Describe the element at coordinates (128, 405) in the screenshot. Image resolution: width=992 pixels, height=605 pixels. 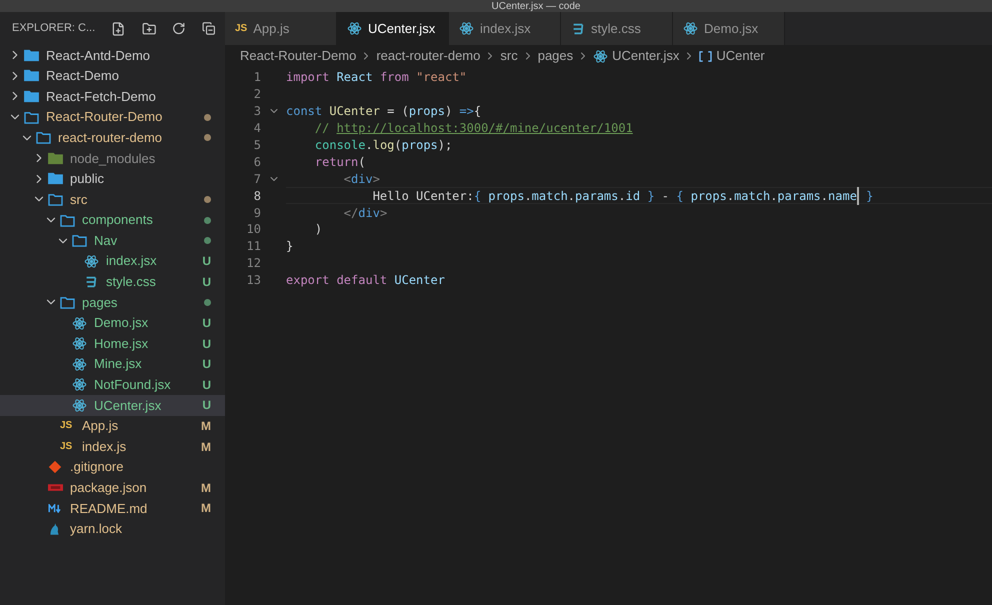
I see `file-name: UCenter.jsx` at that location.